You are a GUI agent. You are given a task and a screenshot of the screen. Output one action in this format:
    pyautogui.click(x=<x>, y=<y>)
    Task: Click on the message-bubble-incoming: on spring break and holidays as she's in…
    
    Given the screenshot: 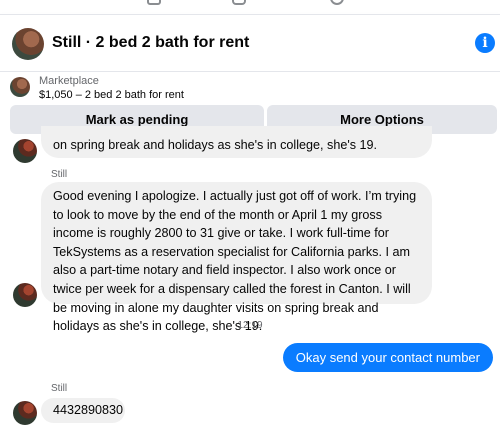 What is the action you would take?
    pyautogui.click(x=236, y=142)
    